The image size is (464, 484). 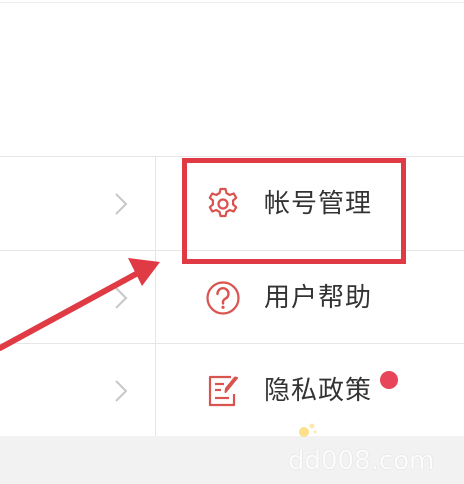 I want to click on highlight-box, so click(x=294, y=211).